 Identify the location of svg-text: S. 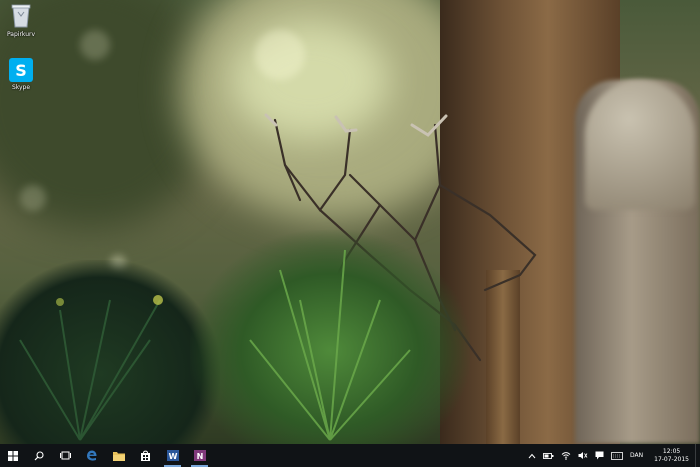
(21, 70).